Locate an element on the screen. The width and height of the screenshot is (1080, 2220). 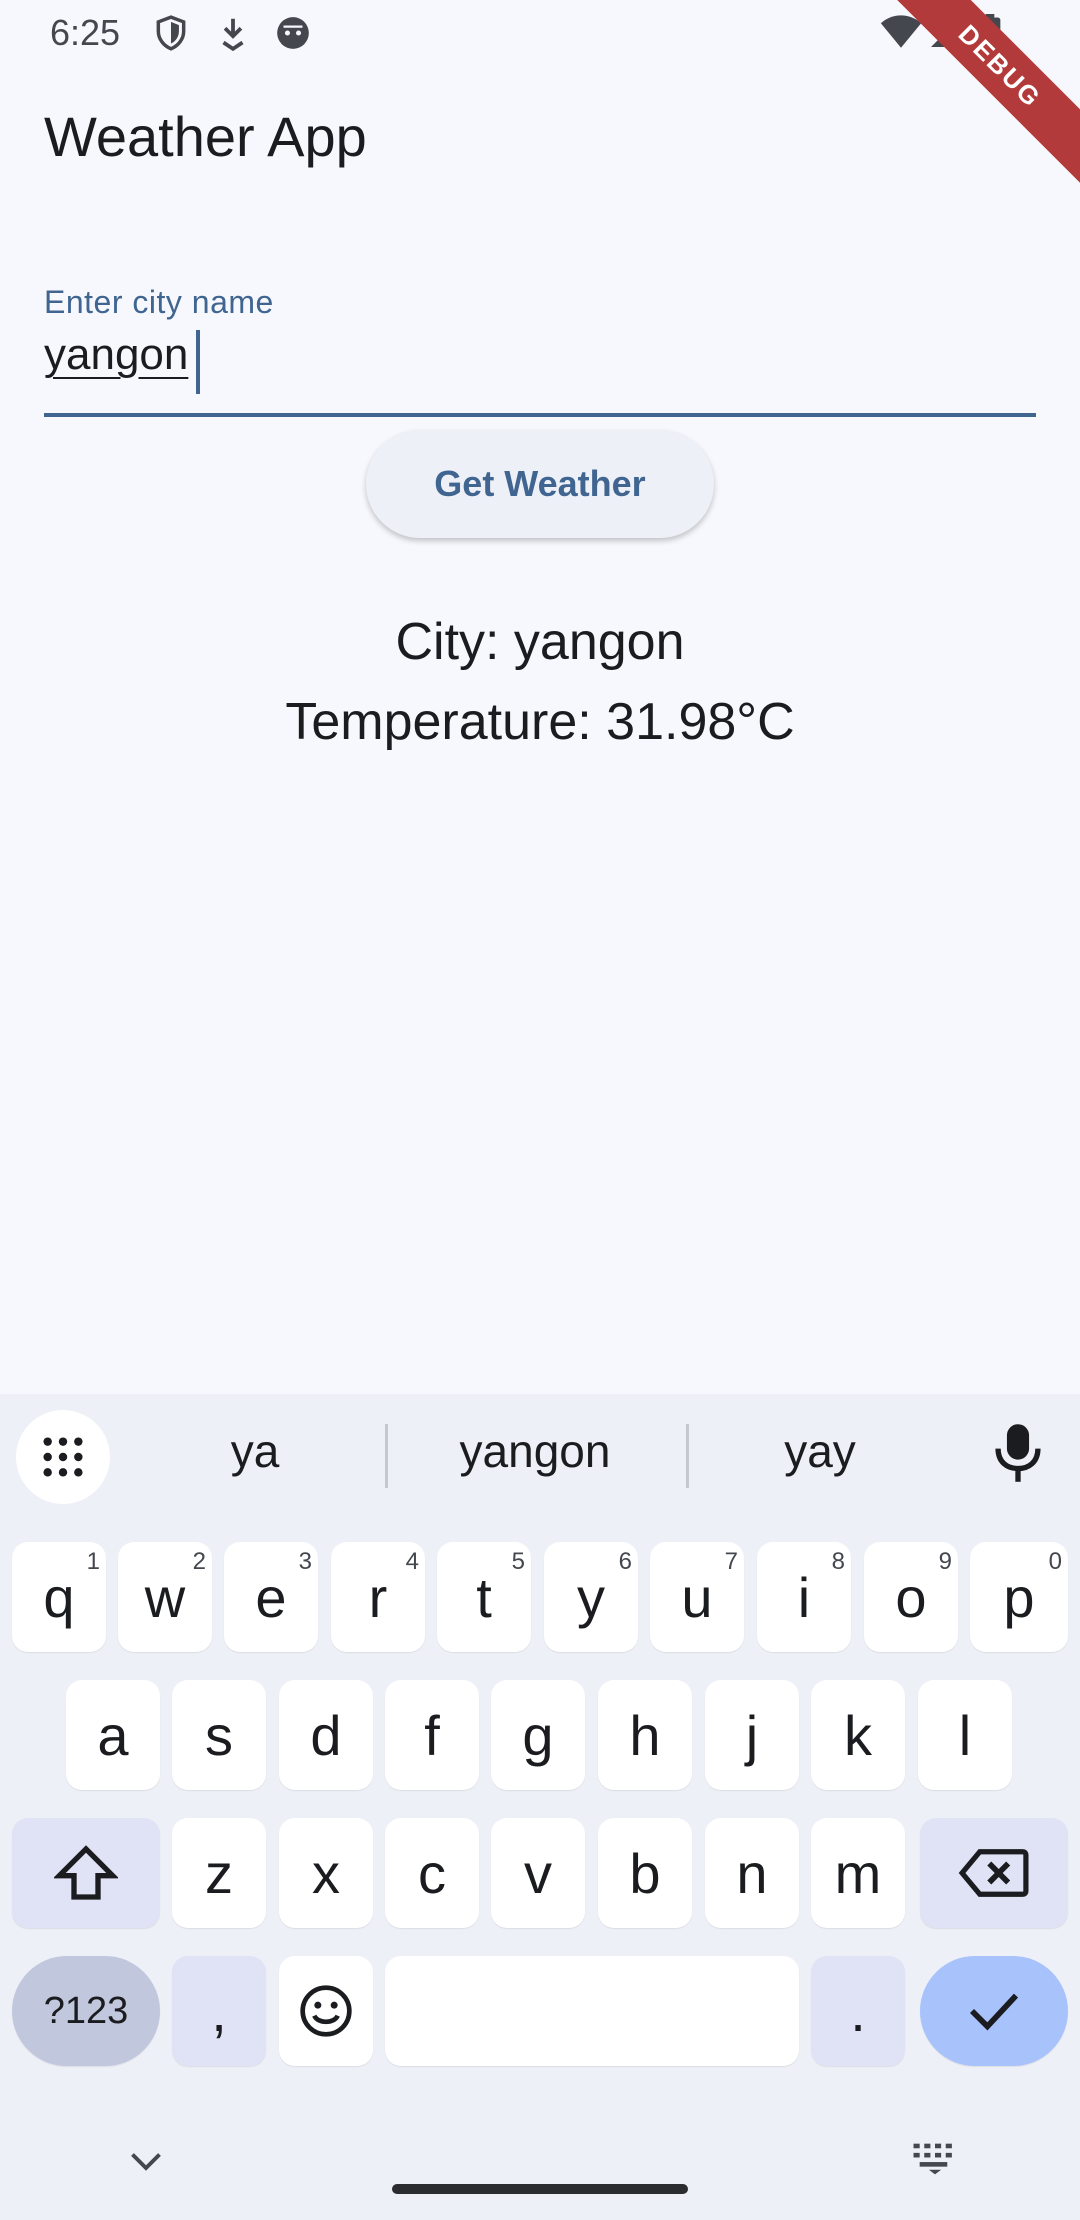
android-face-icon is located at coordinates (293, 33).